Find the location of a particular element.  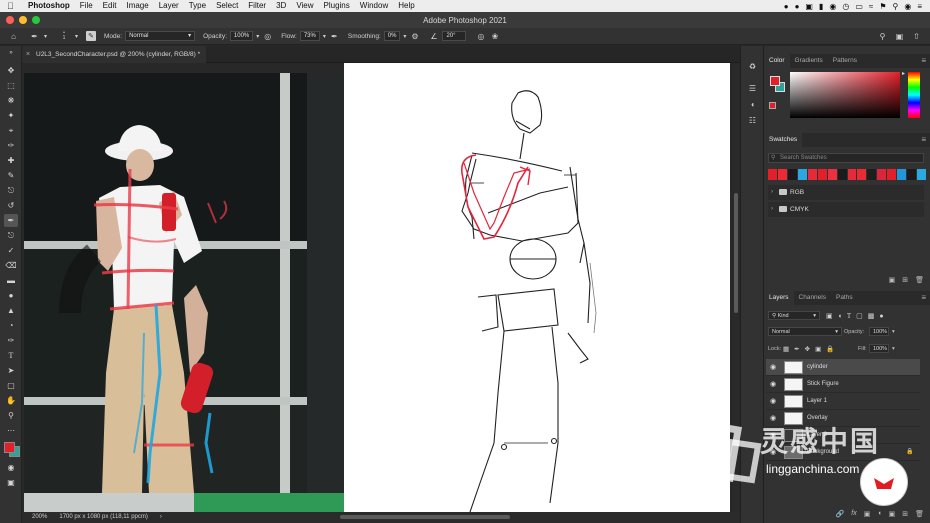

layer-row: ◉ cylinder is located at coordinates (843, 367).